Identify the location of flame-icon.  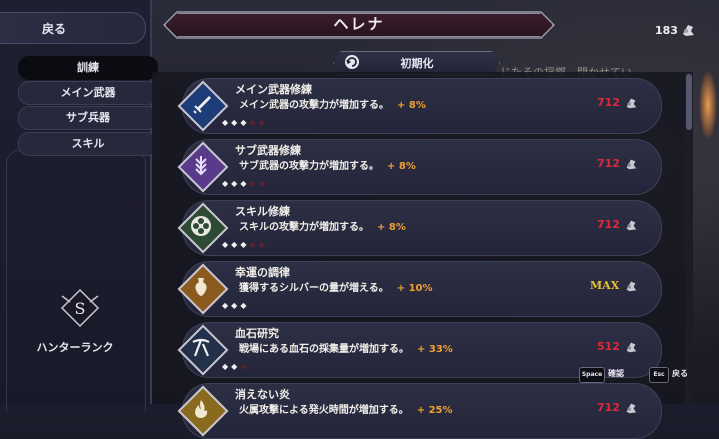
(203, 411).